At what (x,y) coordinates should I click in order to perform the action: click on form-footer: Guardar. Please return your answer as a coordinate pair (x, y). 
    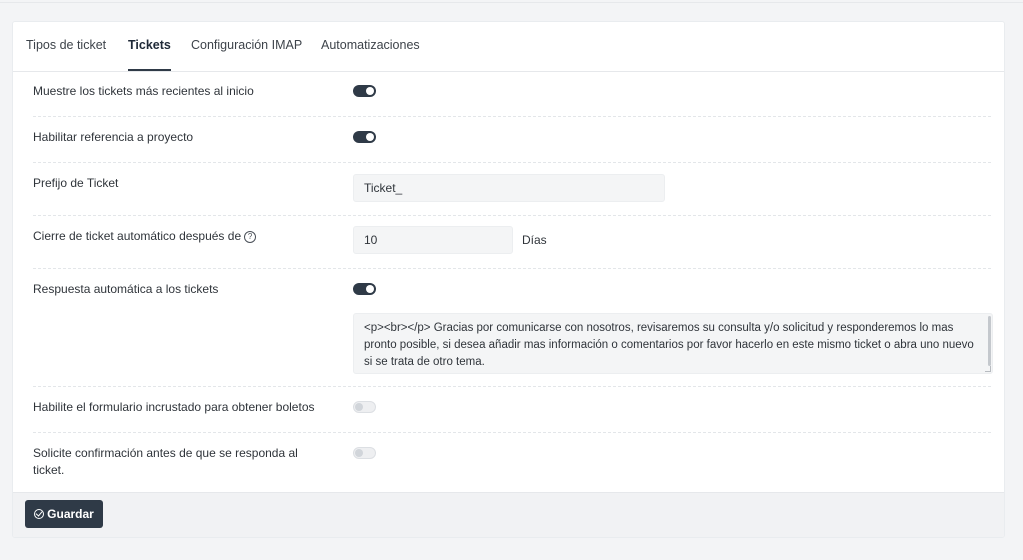
    Looking at the image, I should click on (508, 514).